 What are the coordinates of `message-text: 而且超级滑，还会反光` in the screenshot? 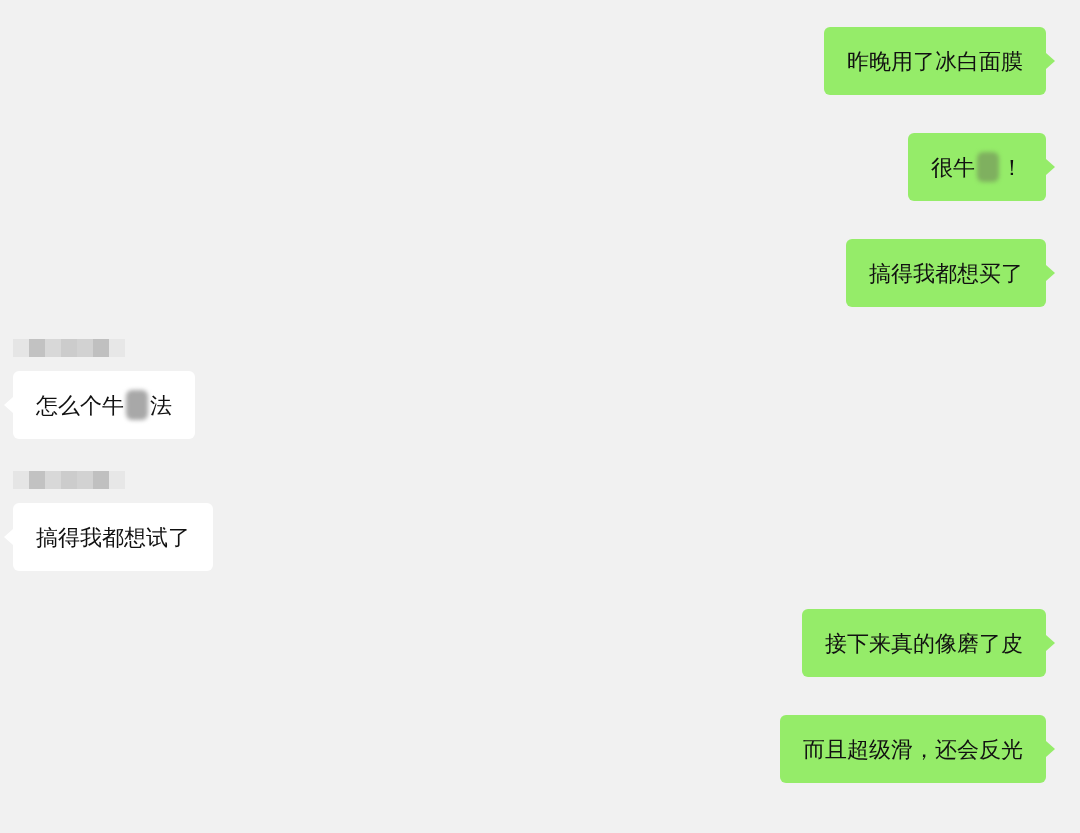 It's located at (913, 749).